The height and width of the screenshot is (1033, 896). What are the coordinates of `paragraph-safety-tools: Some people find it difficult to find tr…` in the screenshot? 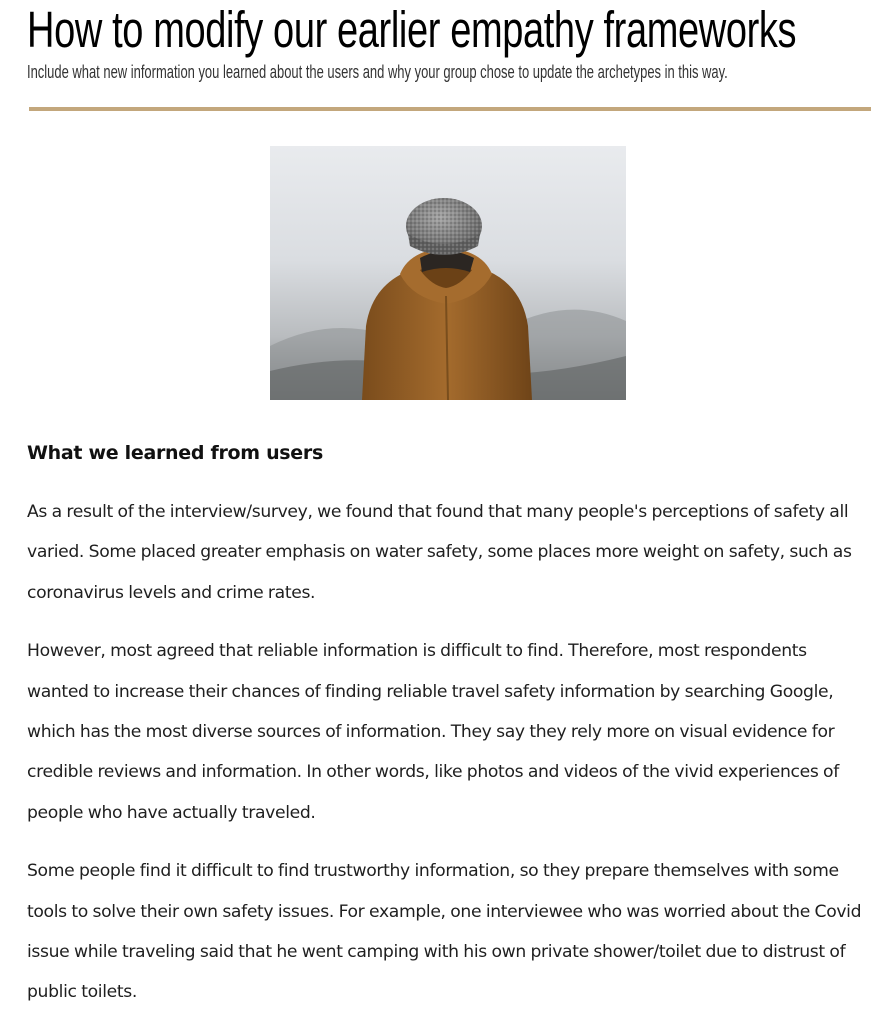 It's located at (444, 932).